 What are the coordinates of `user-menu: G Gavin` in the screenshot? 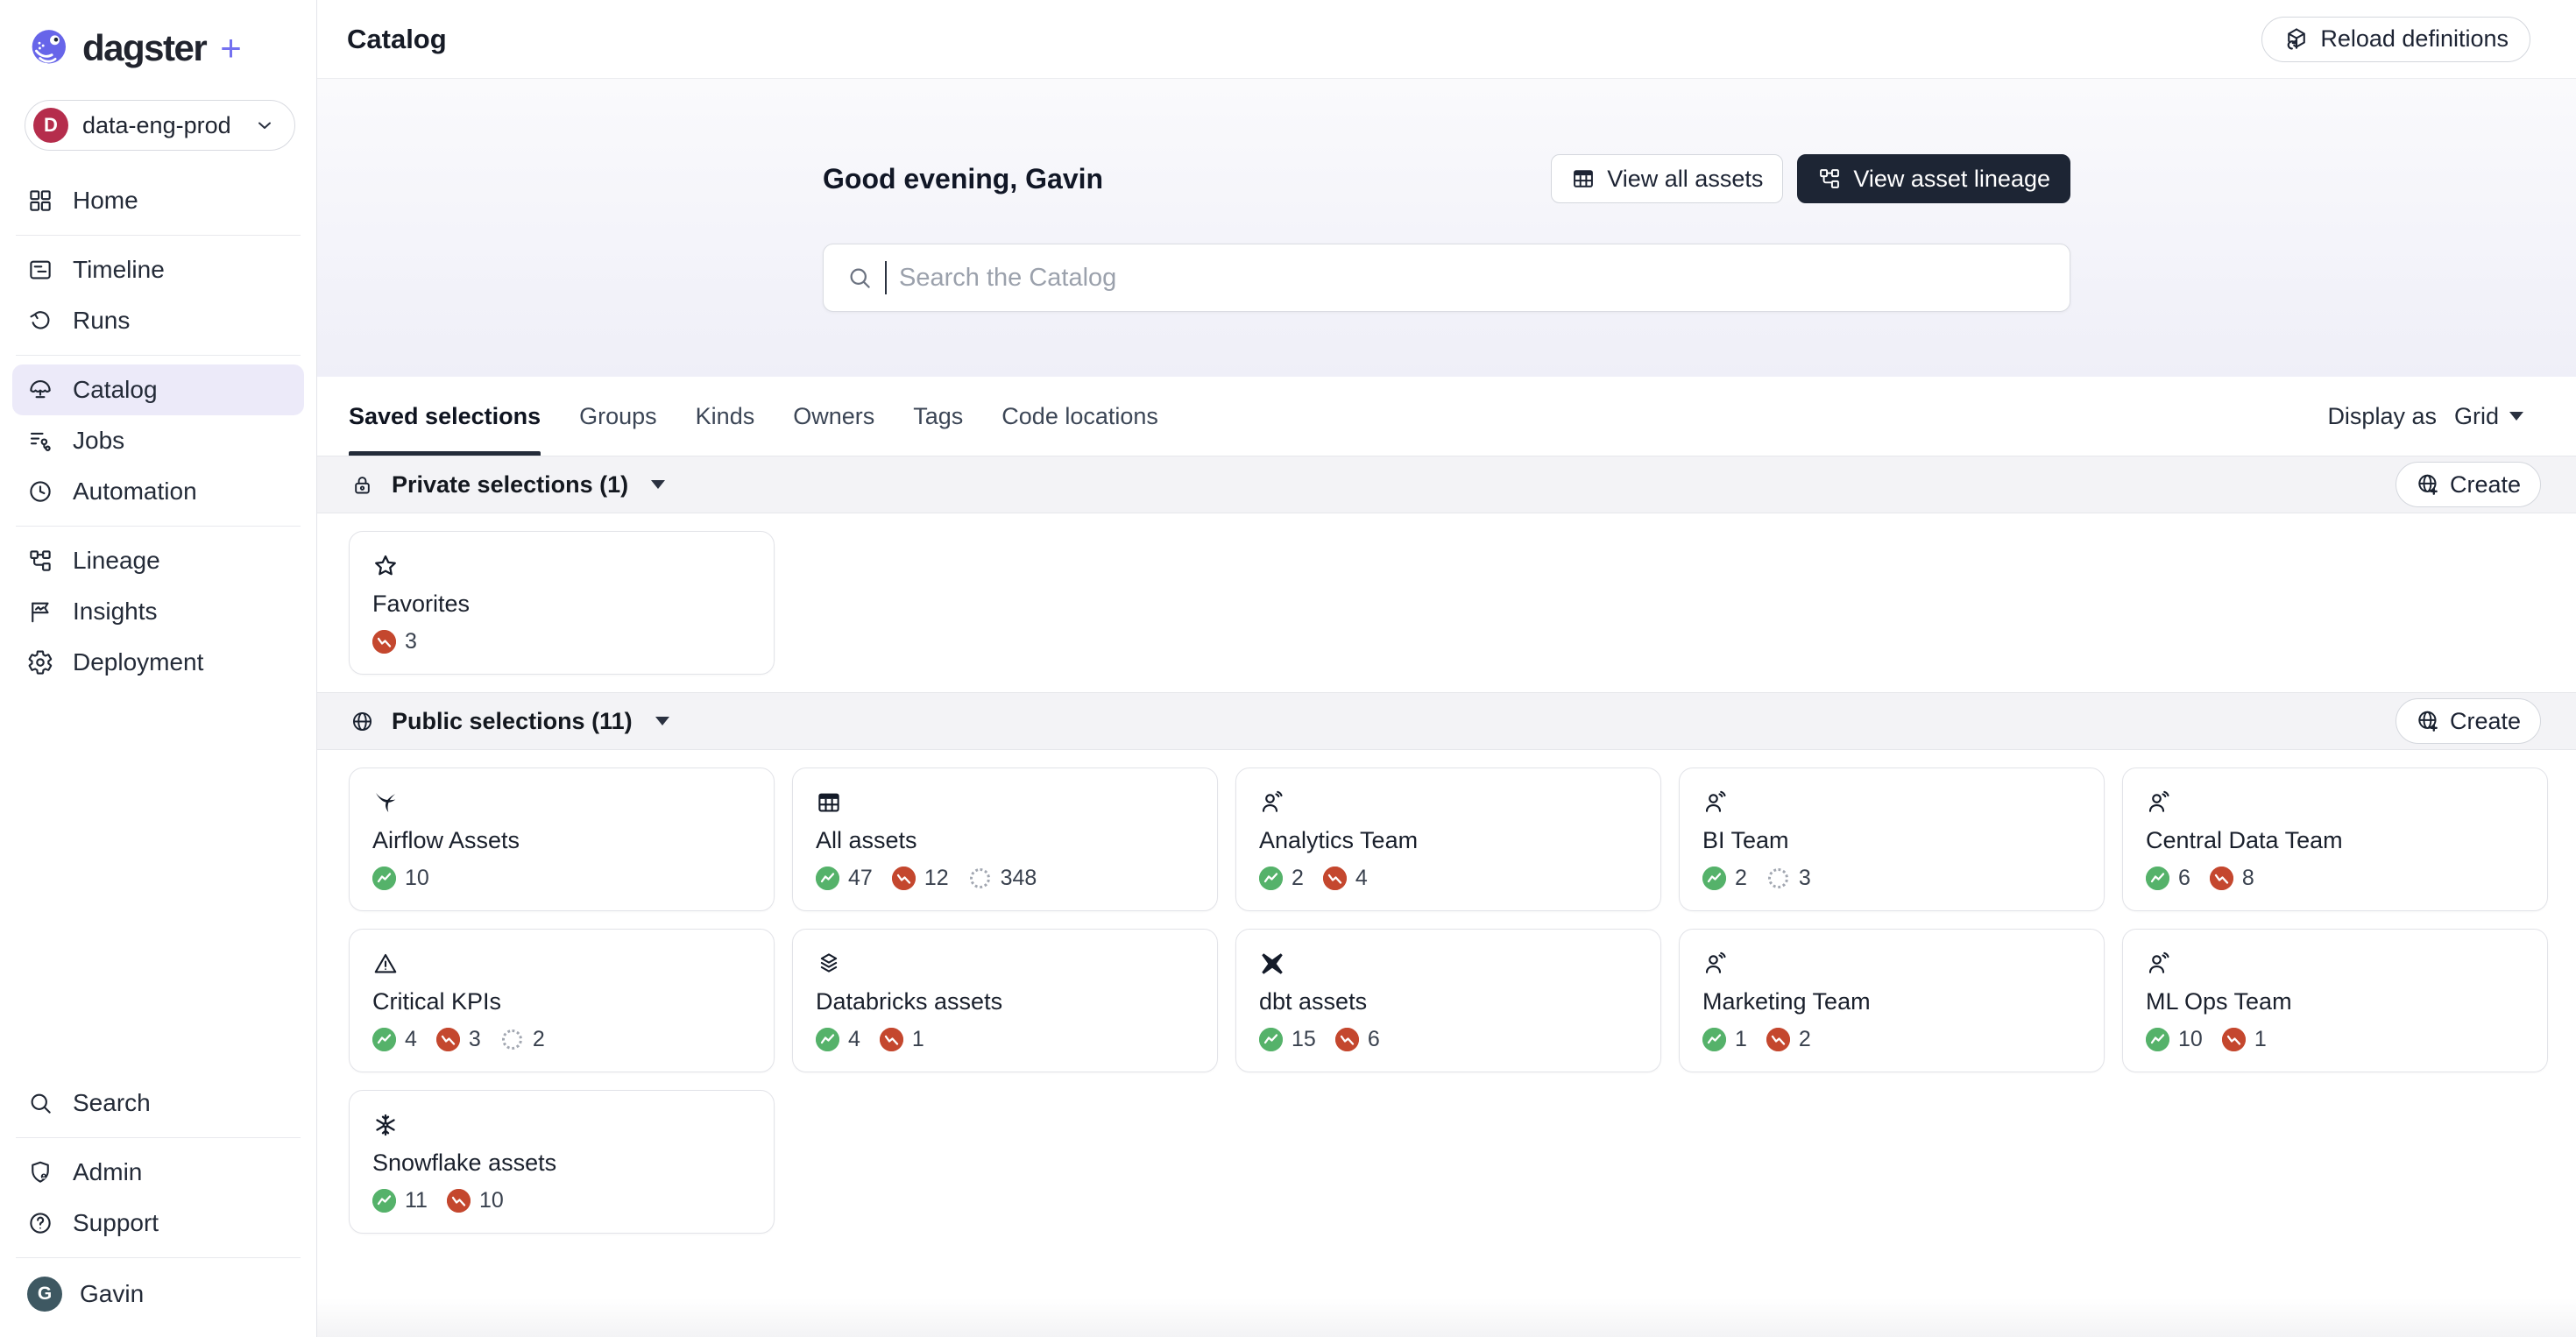 It's located at (158, 1294).